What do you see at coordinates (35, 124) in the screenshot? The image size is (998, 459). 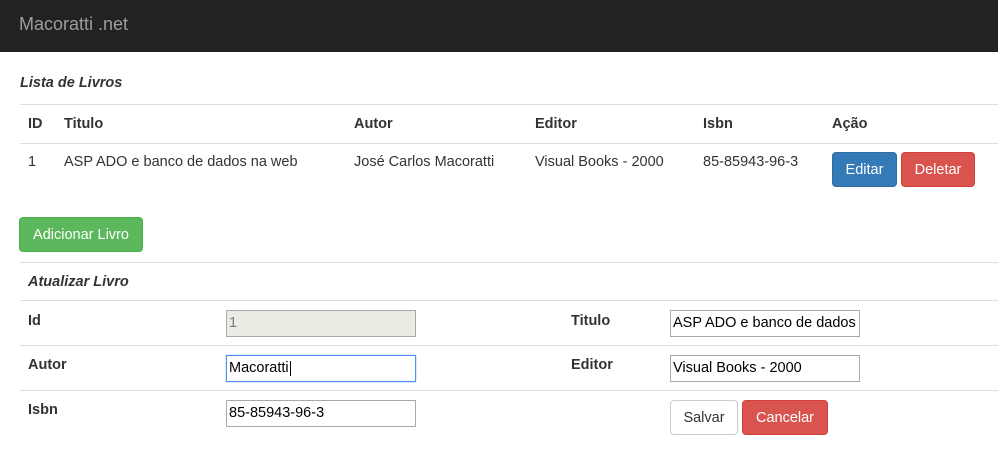 I see `column-header-id: ID` at bounding box center [35, 124].